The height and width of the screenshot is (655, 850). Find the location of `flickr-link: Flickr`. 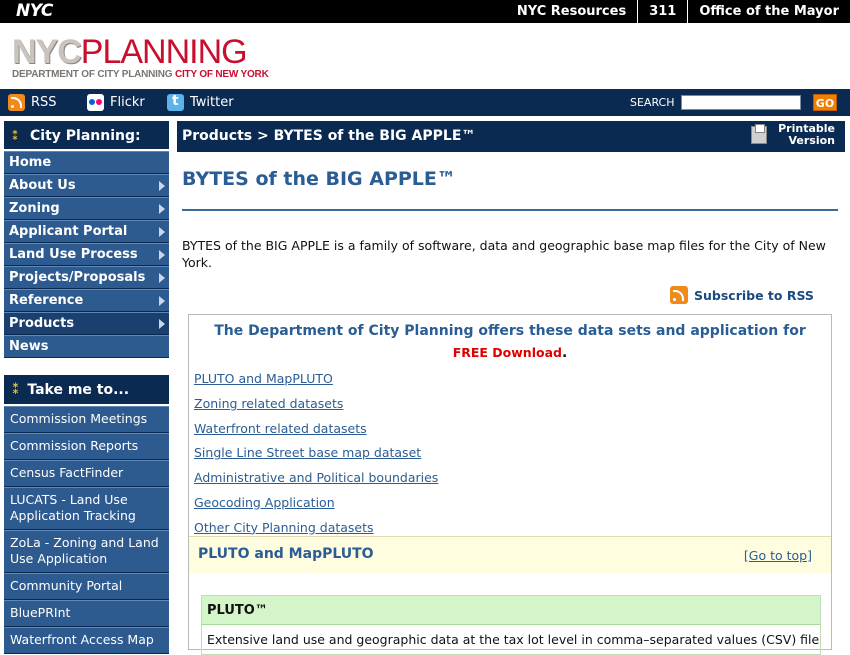

flickr-link: Flickr is located at coordinates (116, 102).